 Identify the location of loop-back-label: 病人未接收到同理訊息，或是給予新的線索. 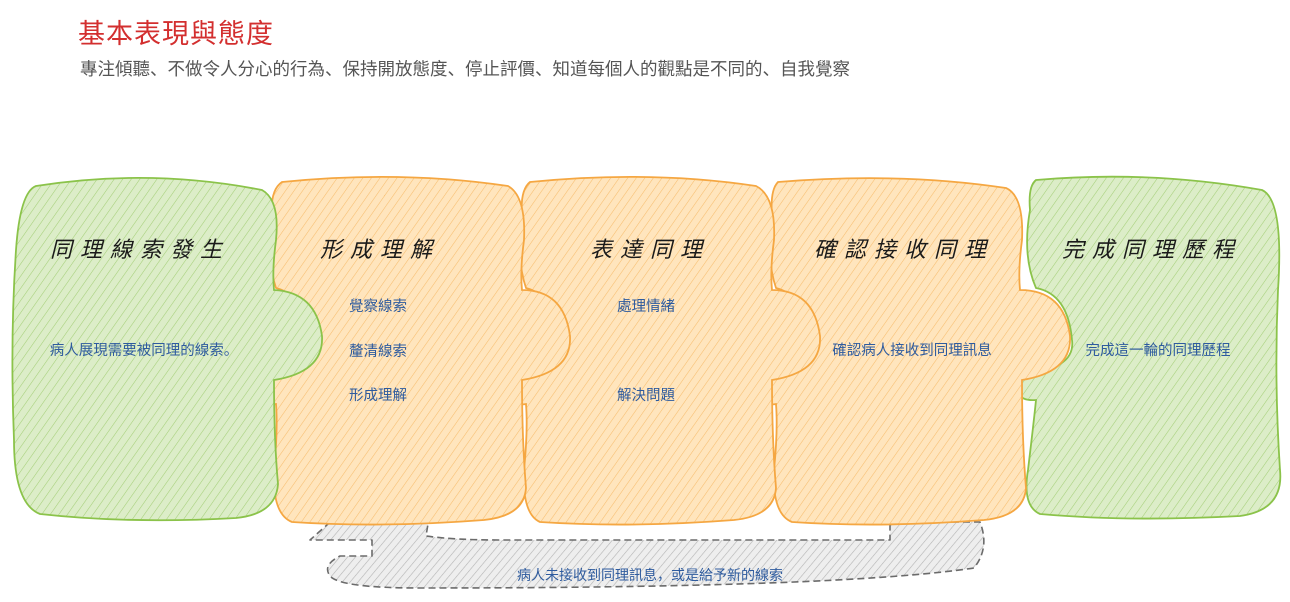
(650, 576).